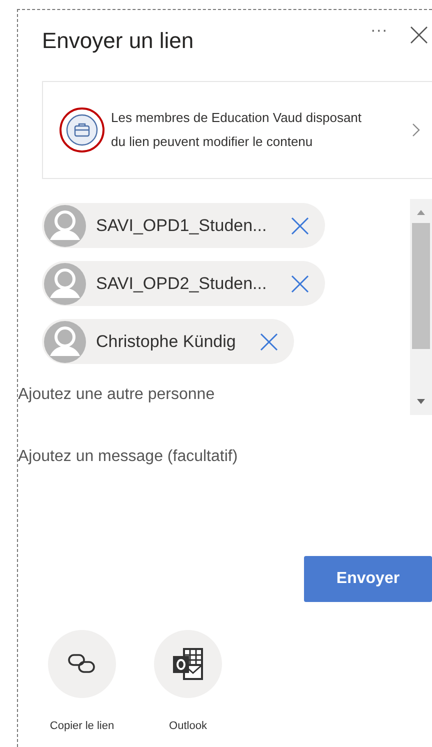 The width and height of the screenshot is (432, 747). I want to click on share-option: Copier le lien, so click(82, 682).